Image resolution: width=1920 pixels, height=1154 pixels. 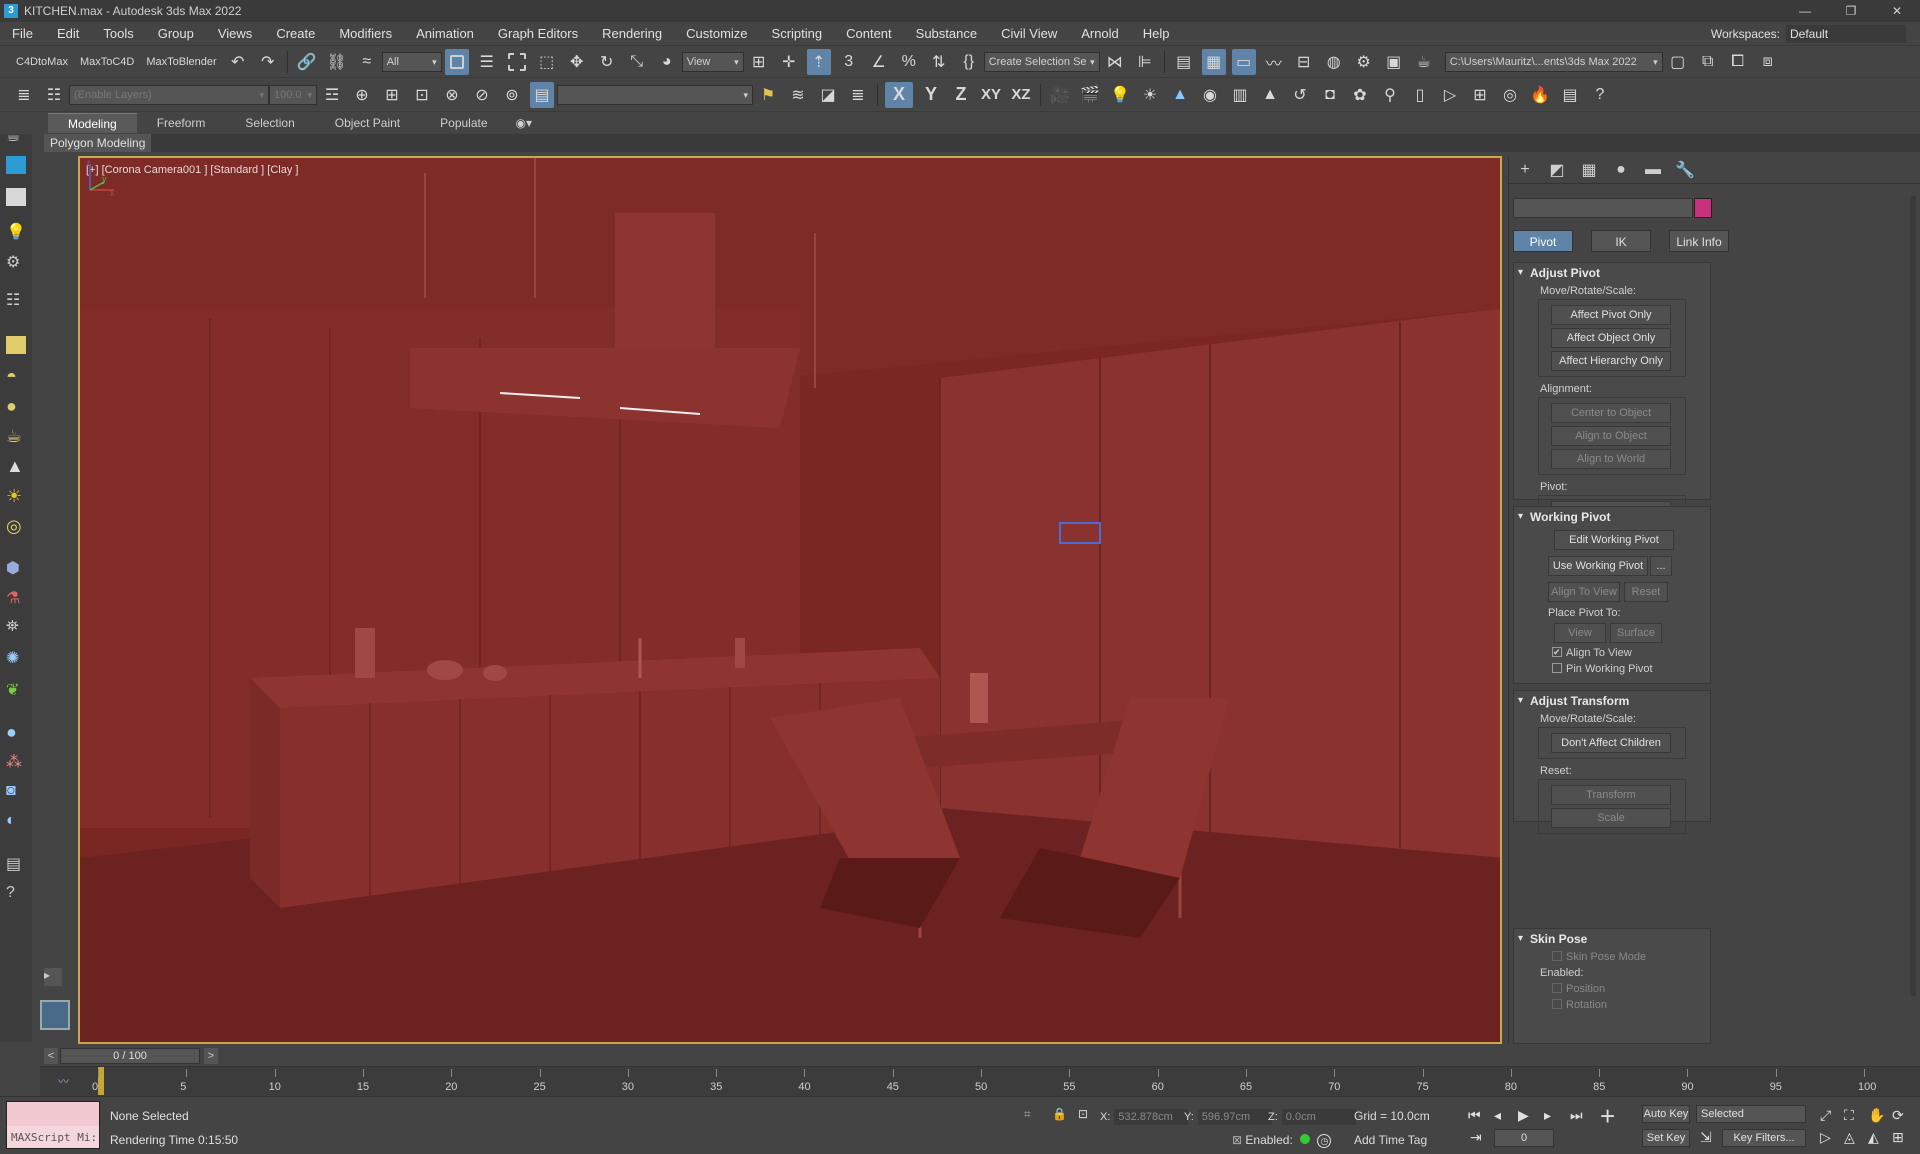 What do you see at coordinates (1666, 1114) in the screenshot?
I see `auto-key-button: Auto Key` at bounding box center [1666, 1114].